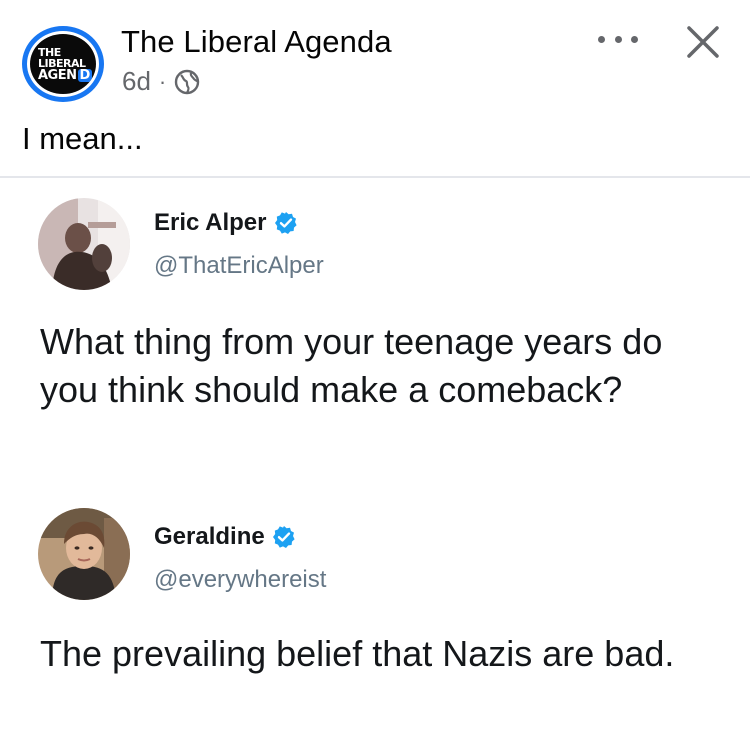 This screenshot has height=741, width=750. I want to click on tweet-author-name: Geraldine, so click(225, 537).